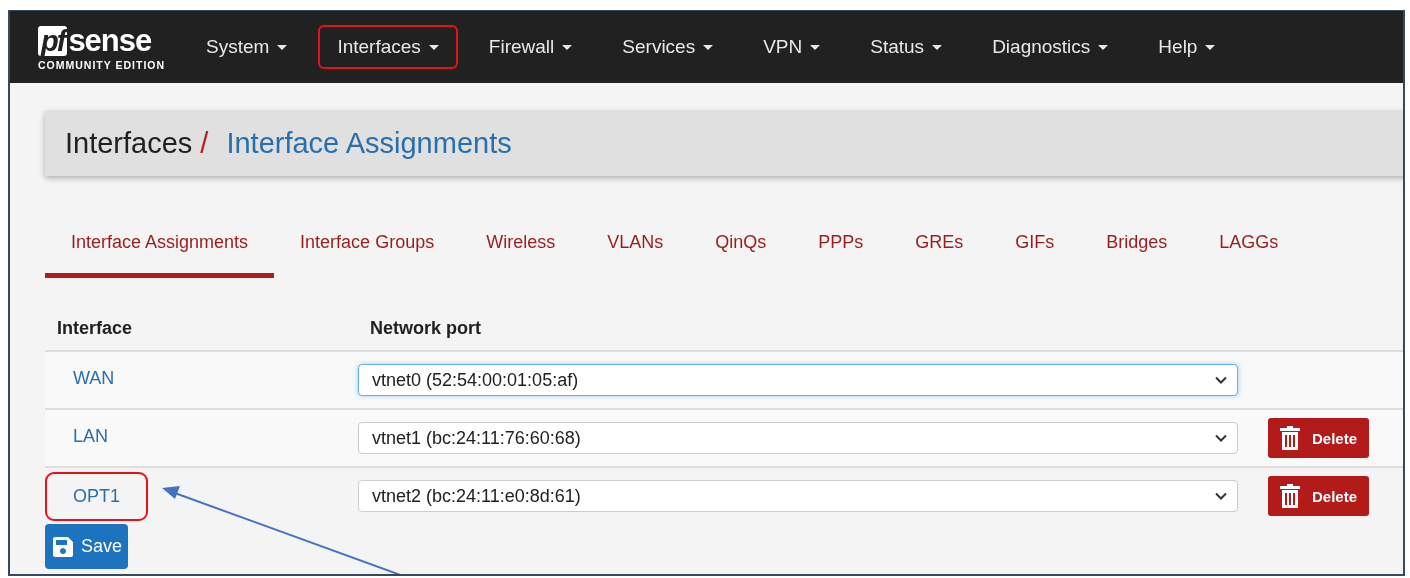 The image size is (1410, 578). Describe the element at coordinates (792, 47) in the screenshot. I see `nav-menu-item: VPN` at that location.